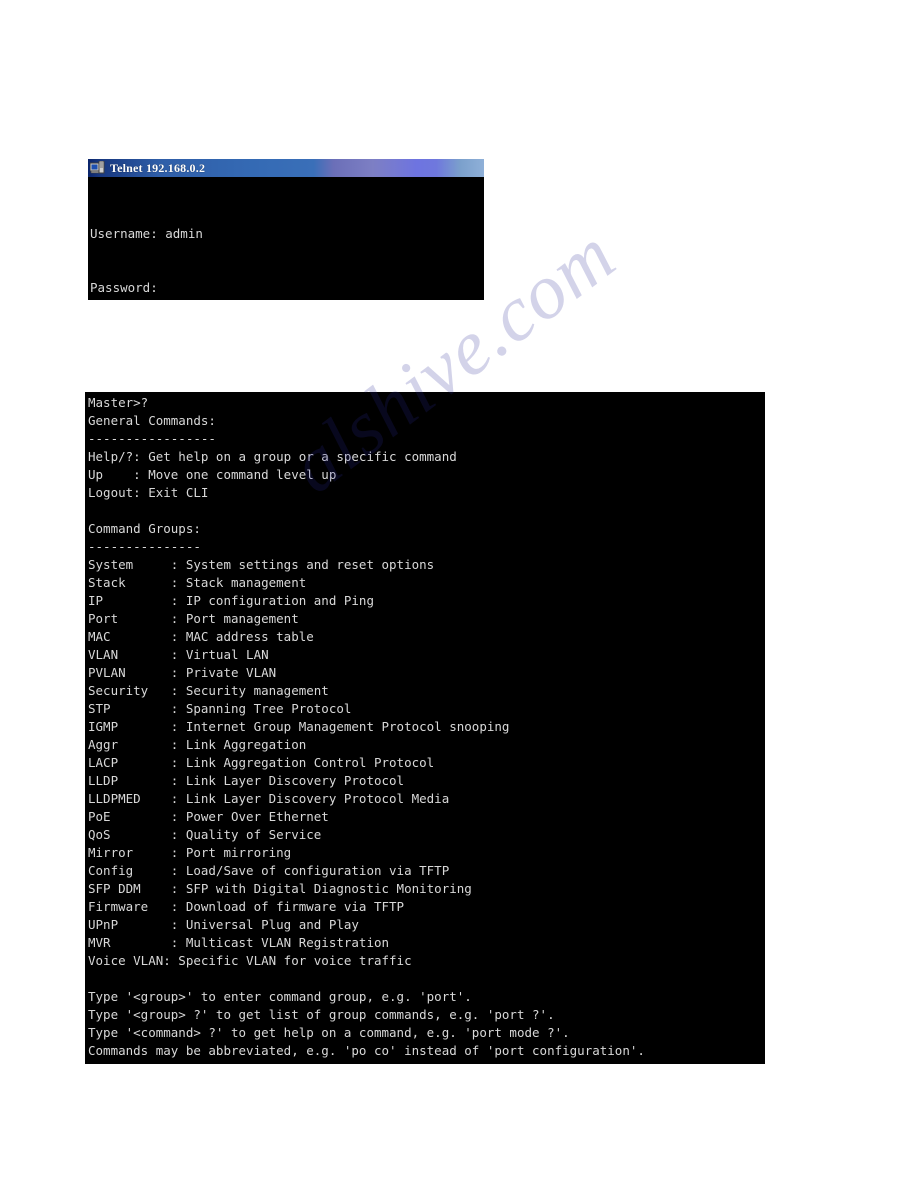 The height and width of the screenshot is (1188, 918). I want to click on command-group-line: Mirror : Port mirroring, so click(190, 852).